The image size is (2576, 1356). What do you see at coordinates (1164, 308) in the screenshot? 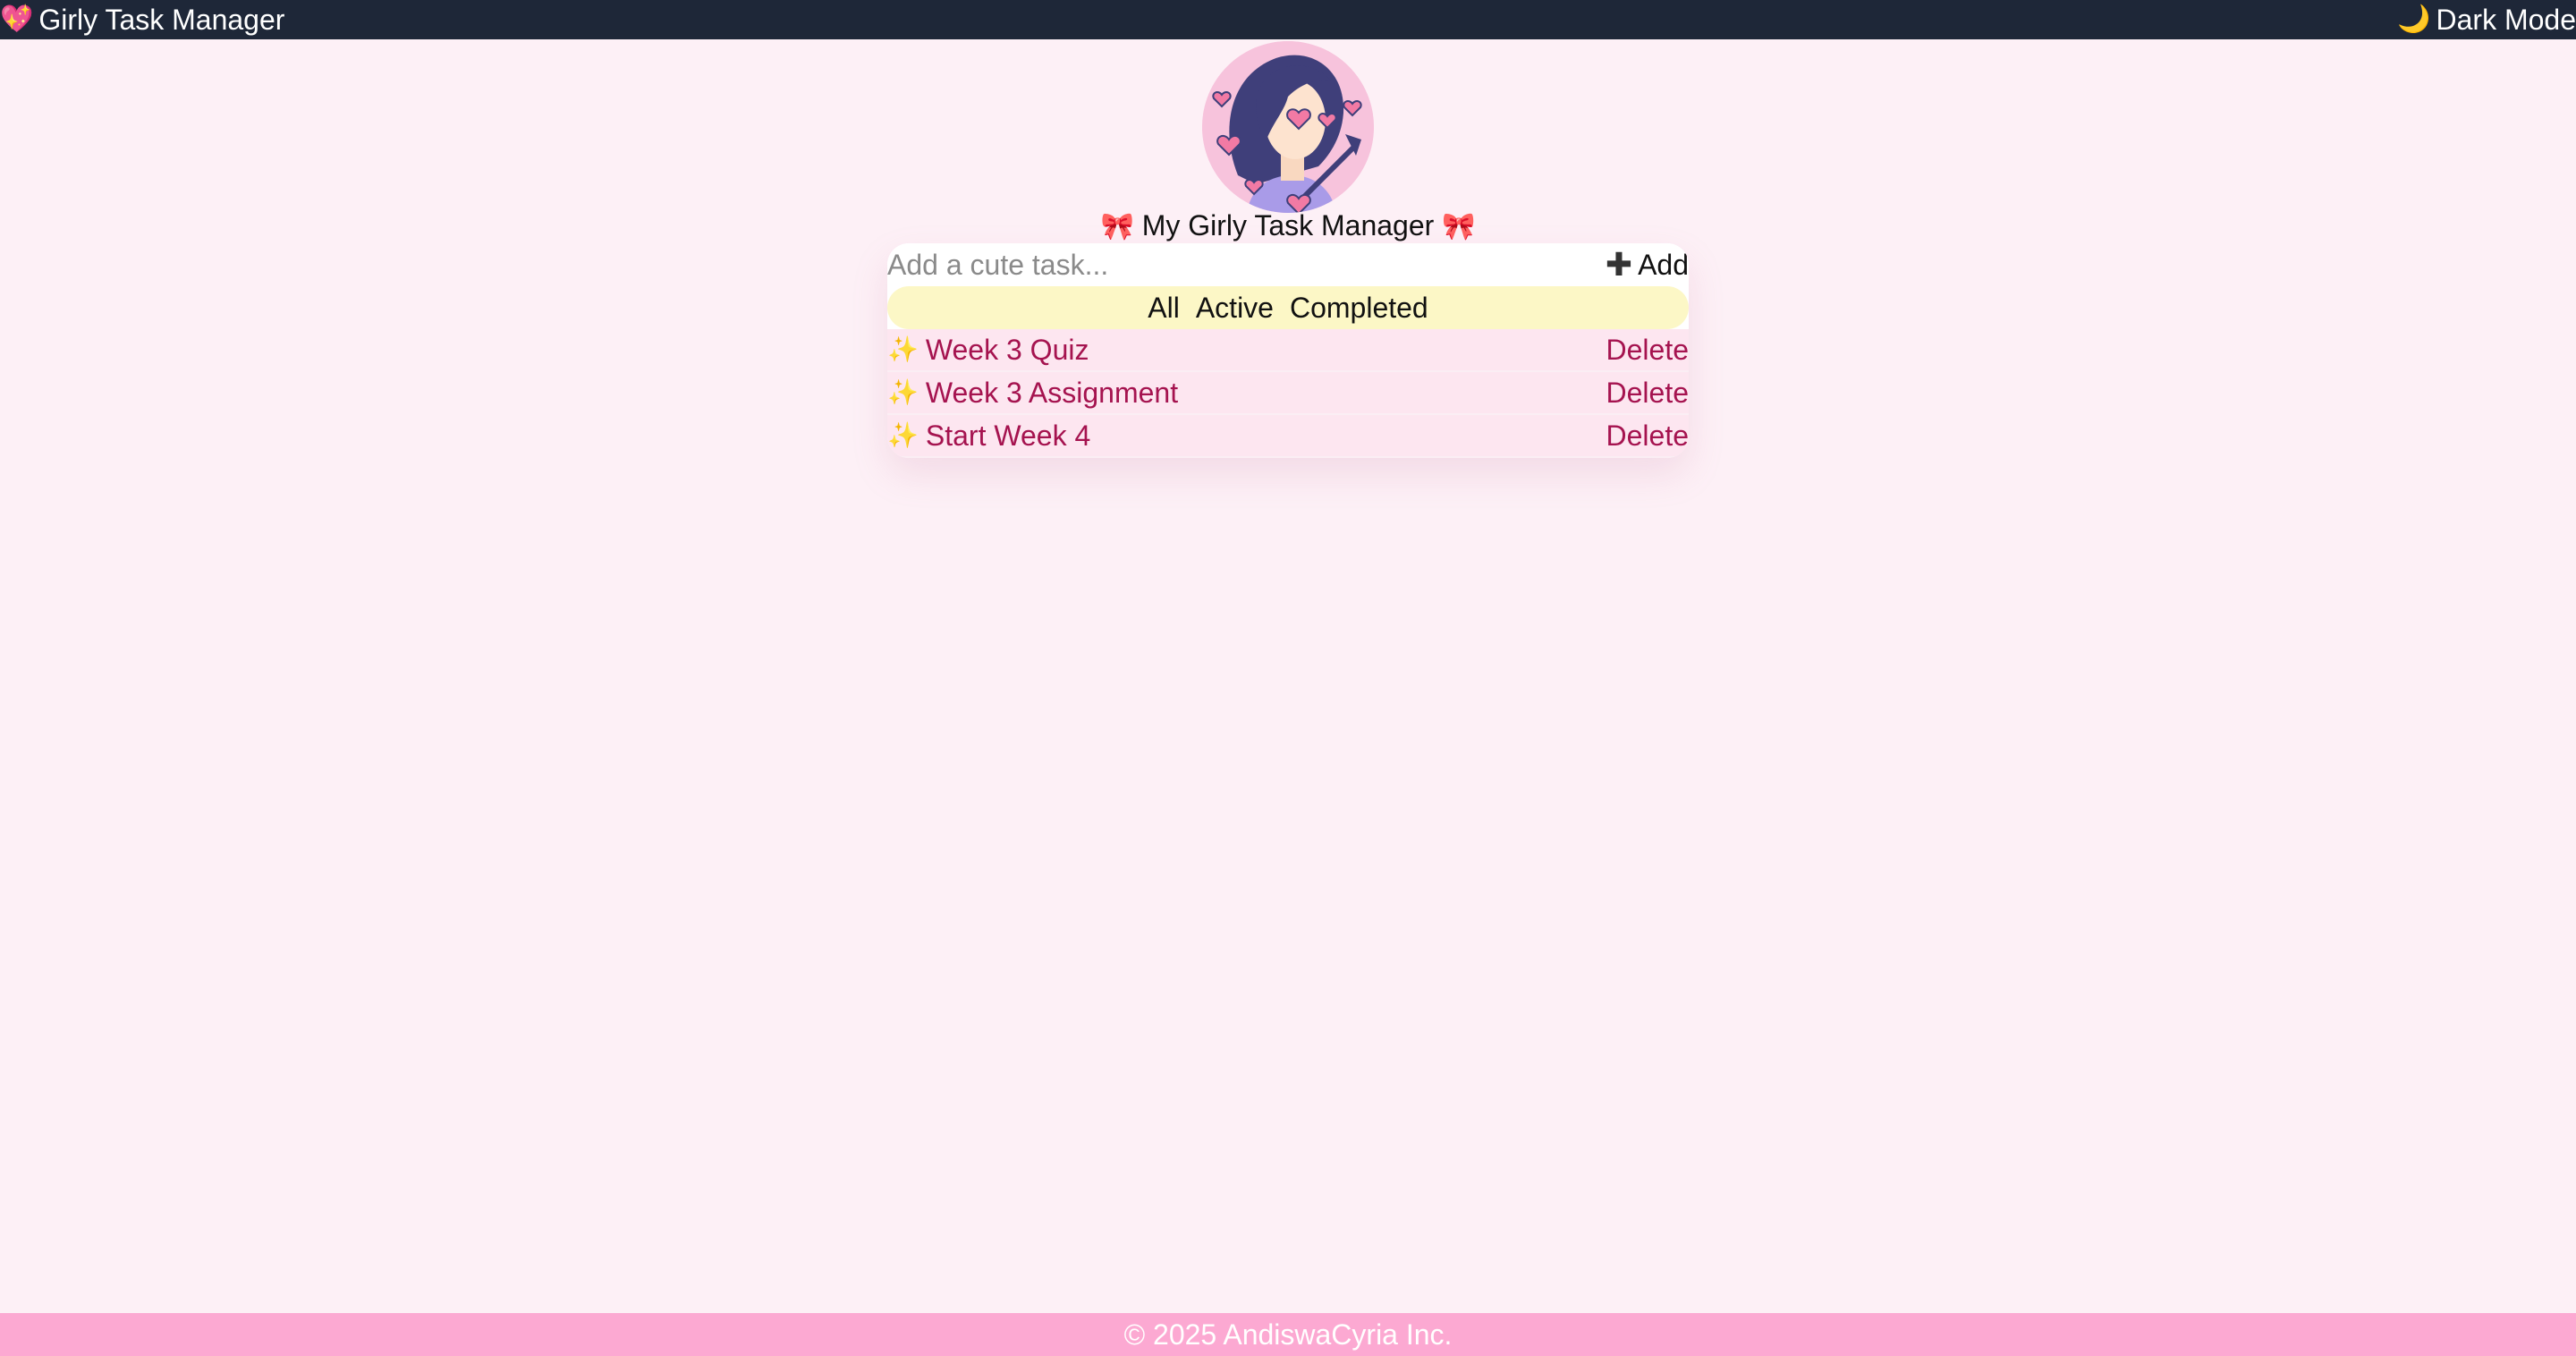
I see `filter-all: All` at bounding box center [1164, 308].